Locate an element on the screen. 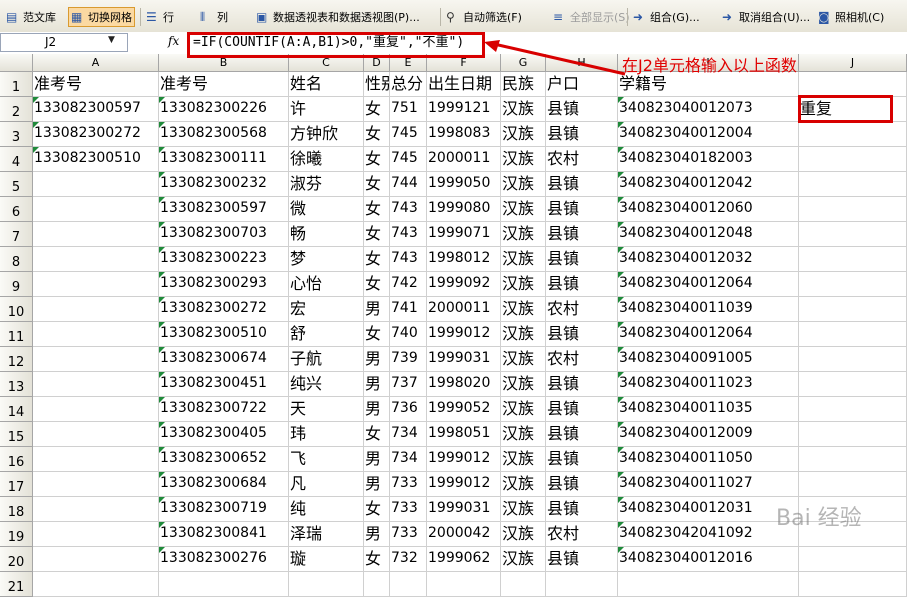 This screenshot has height=603, width=907. cell-F8: 1998012 is located at coordinates (464, 259).